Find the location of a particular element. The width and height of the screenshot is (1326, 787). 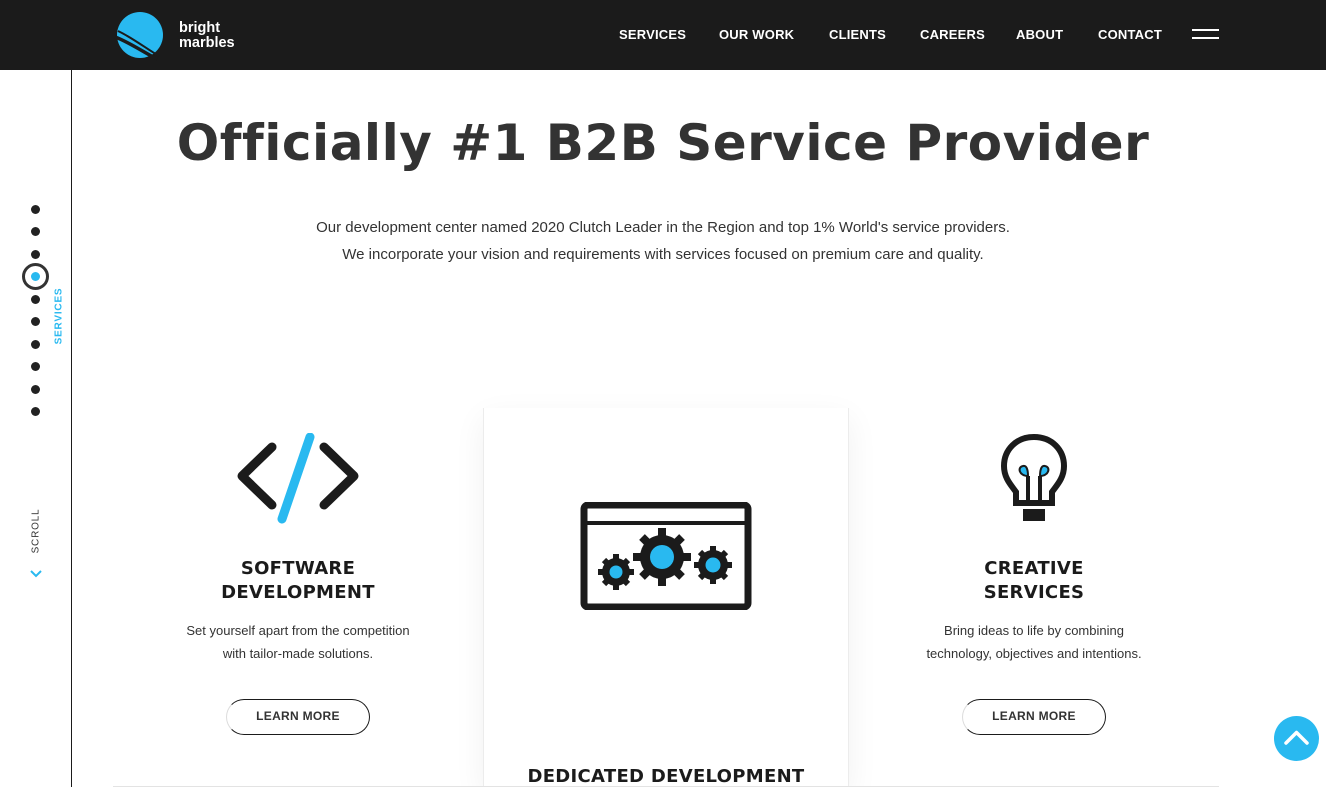

service-title-line: CREATIVE is located at coordinates (1034, 568).